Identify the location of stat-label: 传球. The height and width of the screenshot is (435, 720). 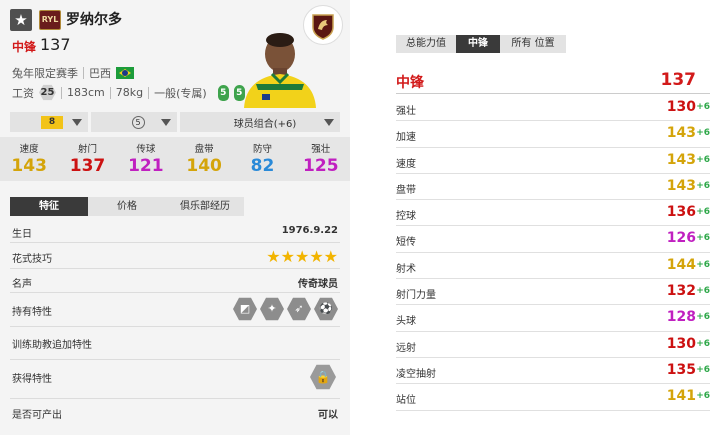
(146, 149).